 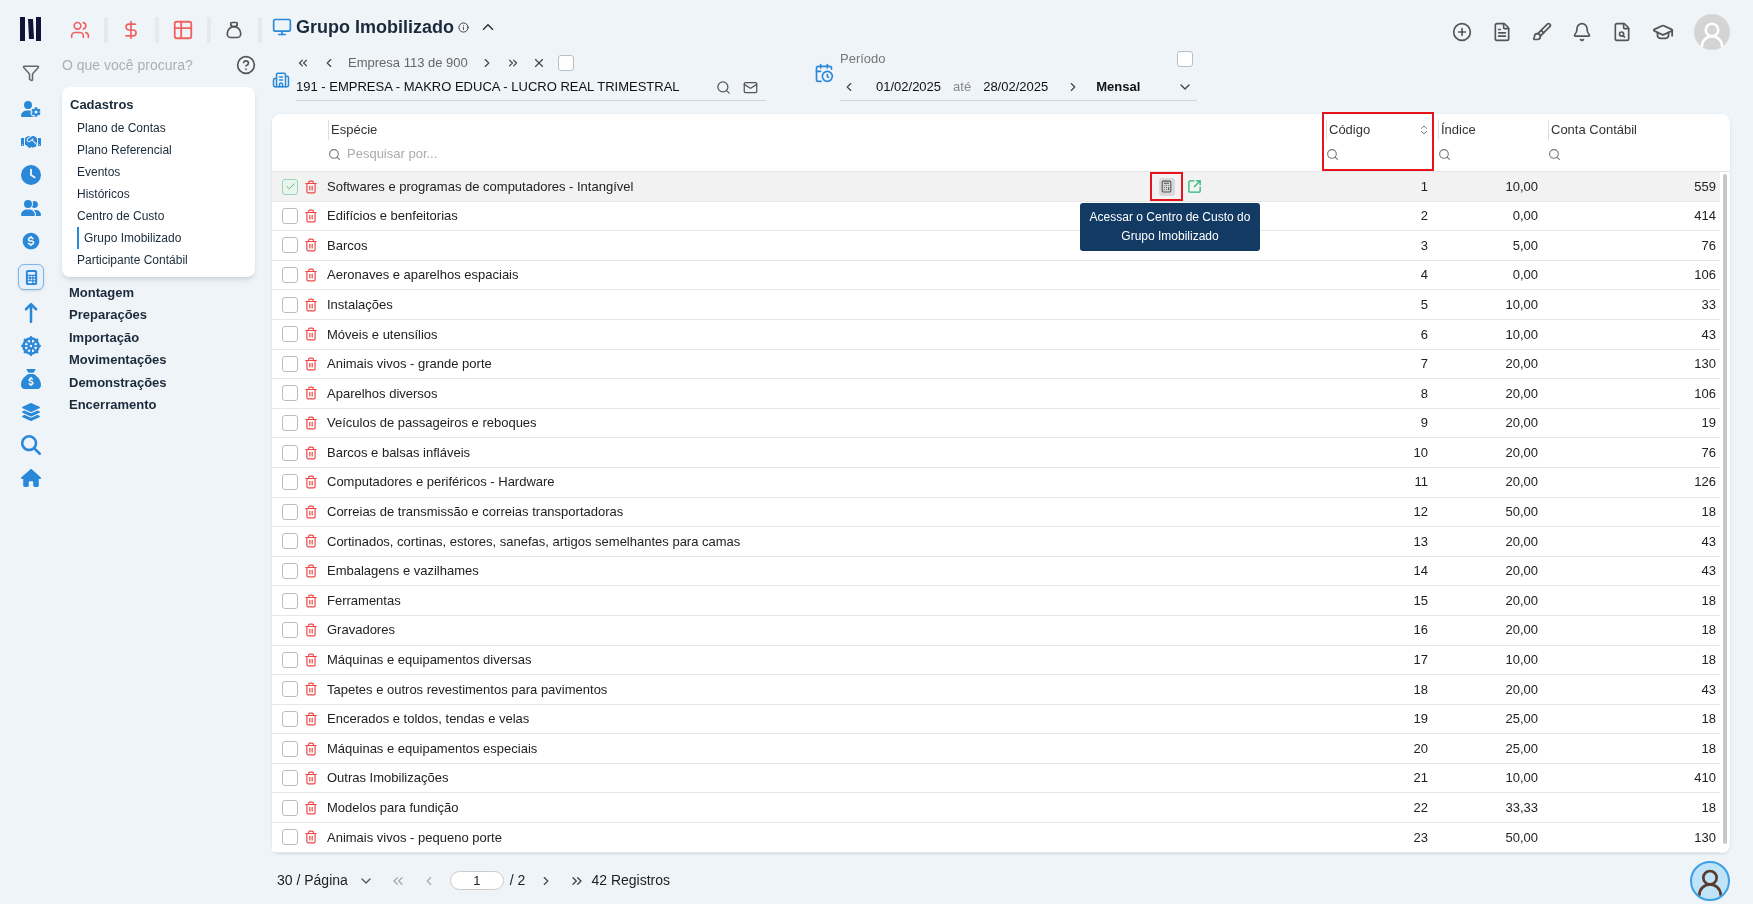 I want to click on column-header: Código, so click(x=1378, y=141).